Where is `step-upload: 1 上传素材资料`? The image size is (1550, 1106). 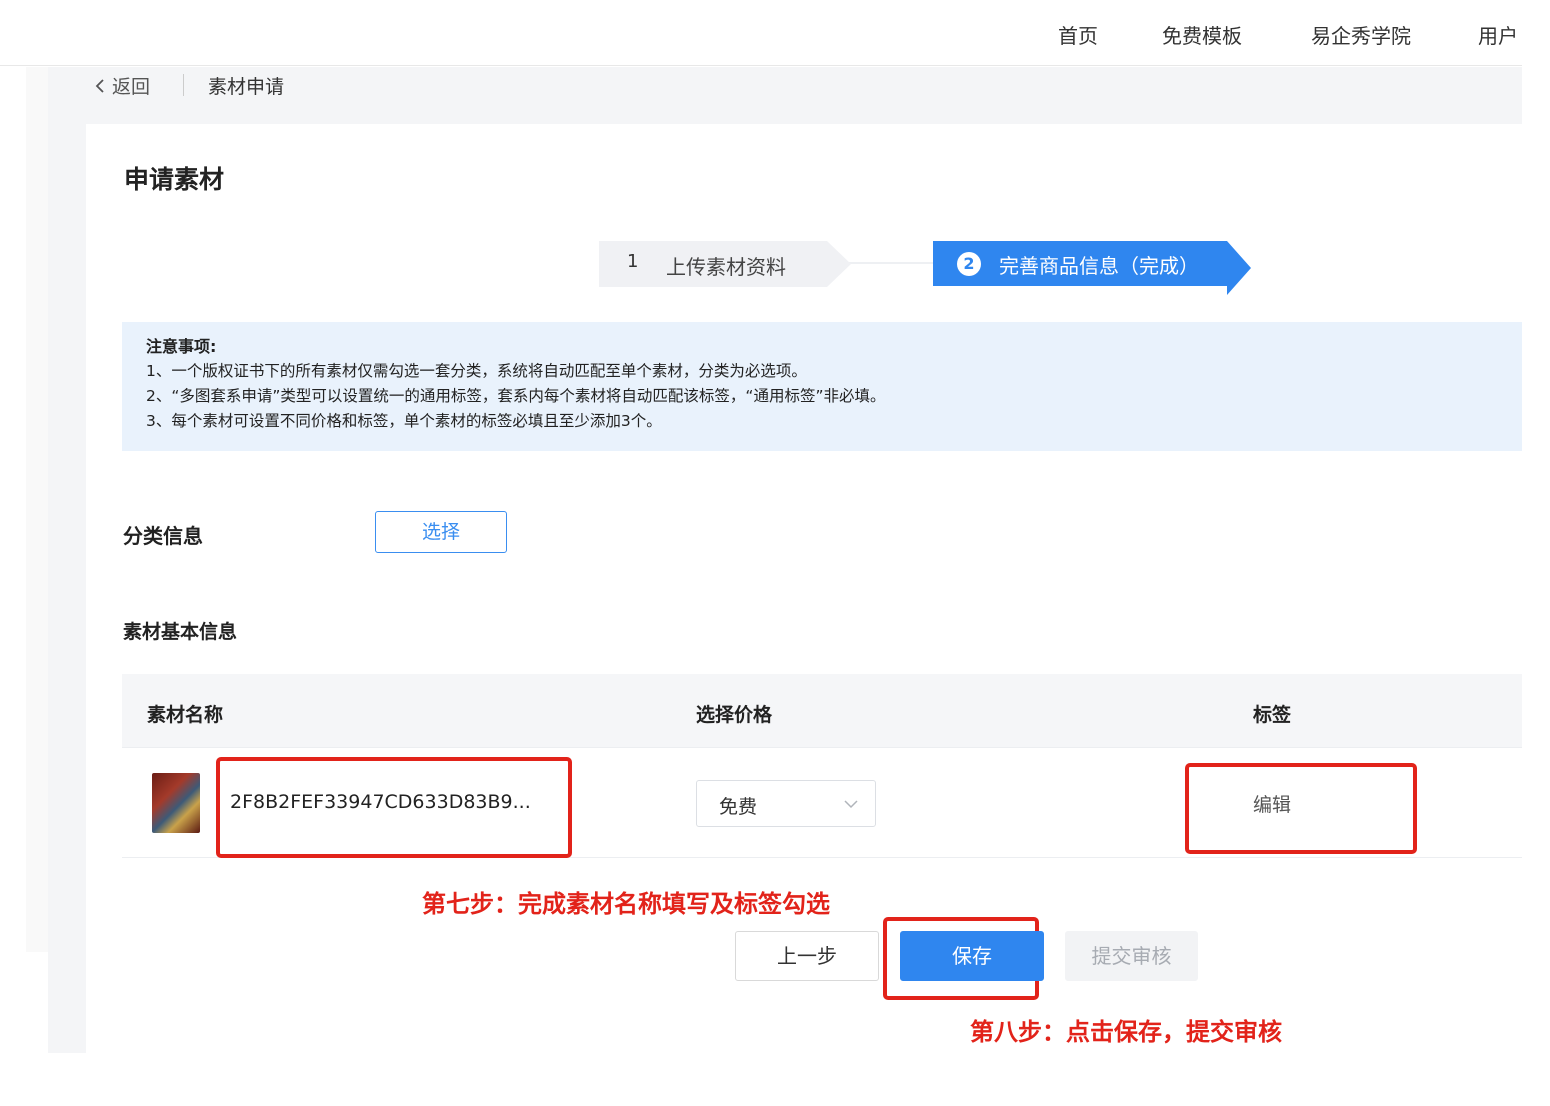
step-upload: 1 上传素材资料 is located at coordinates (725, 264).